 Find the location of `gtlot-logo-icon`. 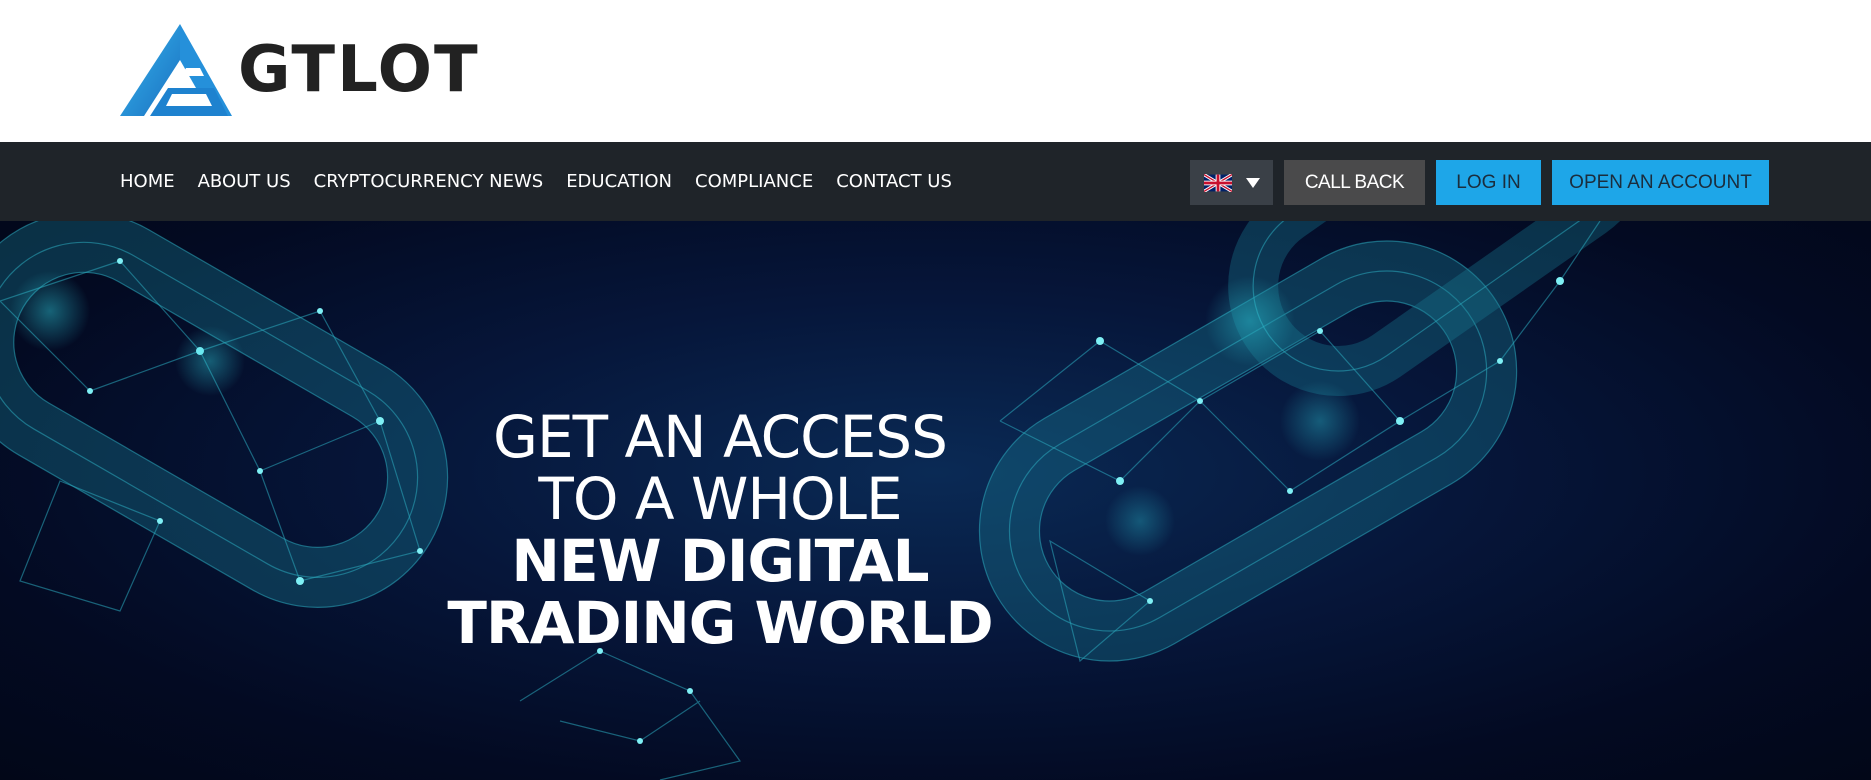

gtlot-logo-icon is located at coordinates (176, 70).